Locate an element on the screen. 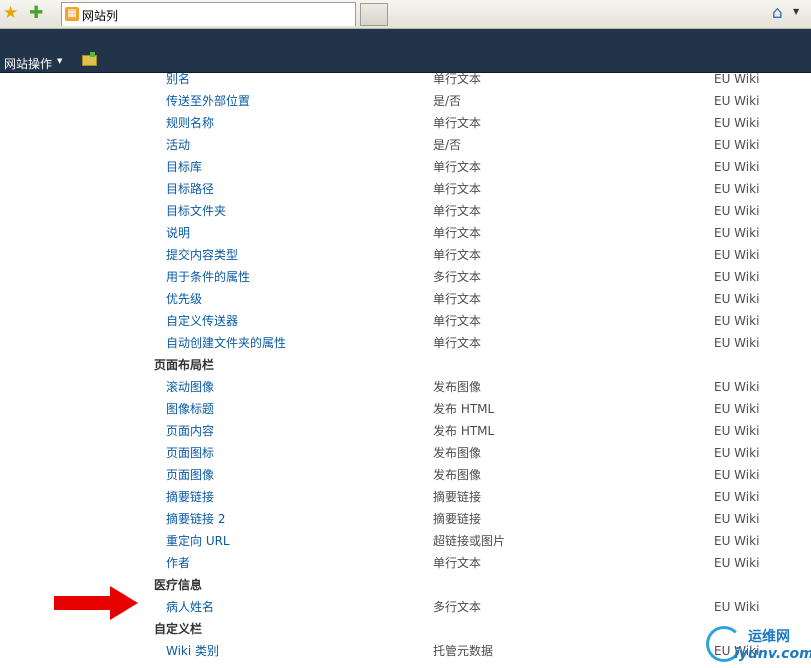 The width and height of the screenshot is (811, 668). column-name-link: 活动 is located at coordinates (178, 145).